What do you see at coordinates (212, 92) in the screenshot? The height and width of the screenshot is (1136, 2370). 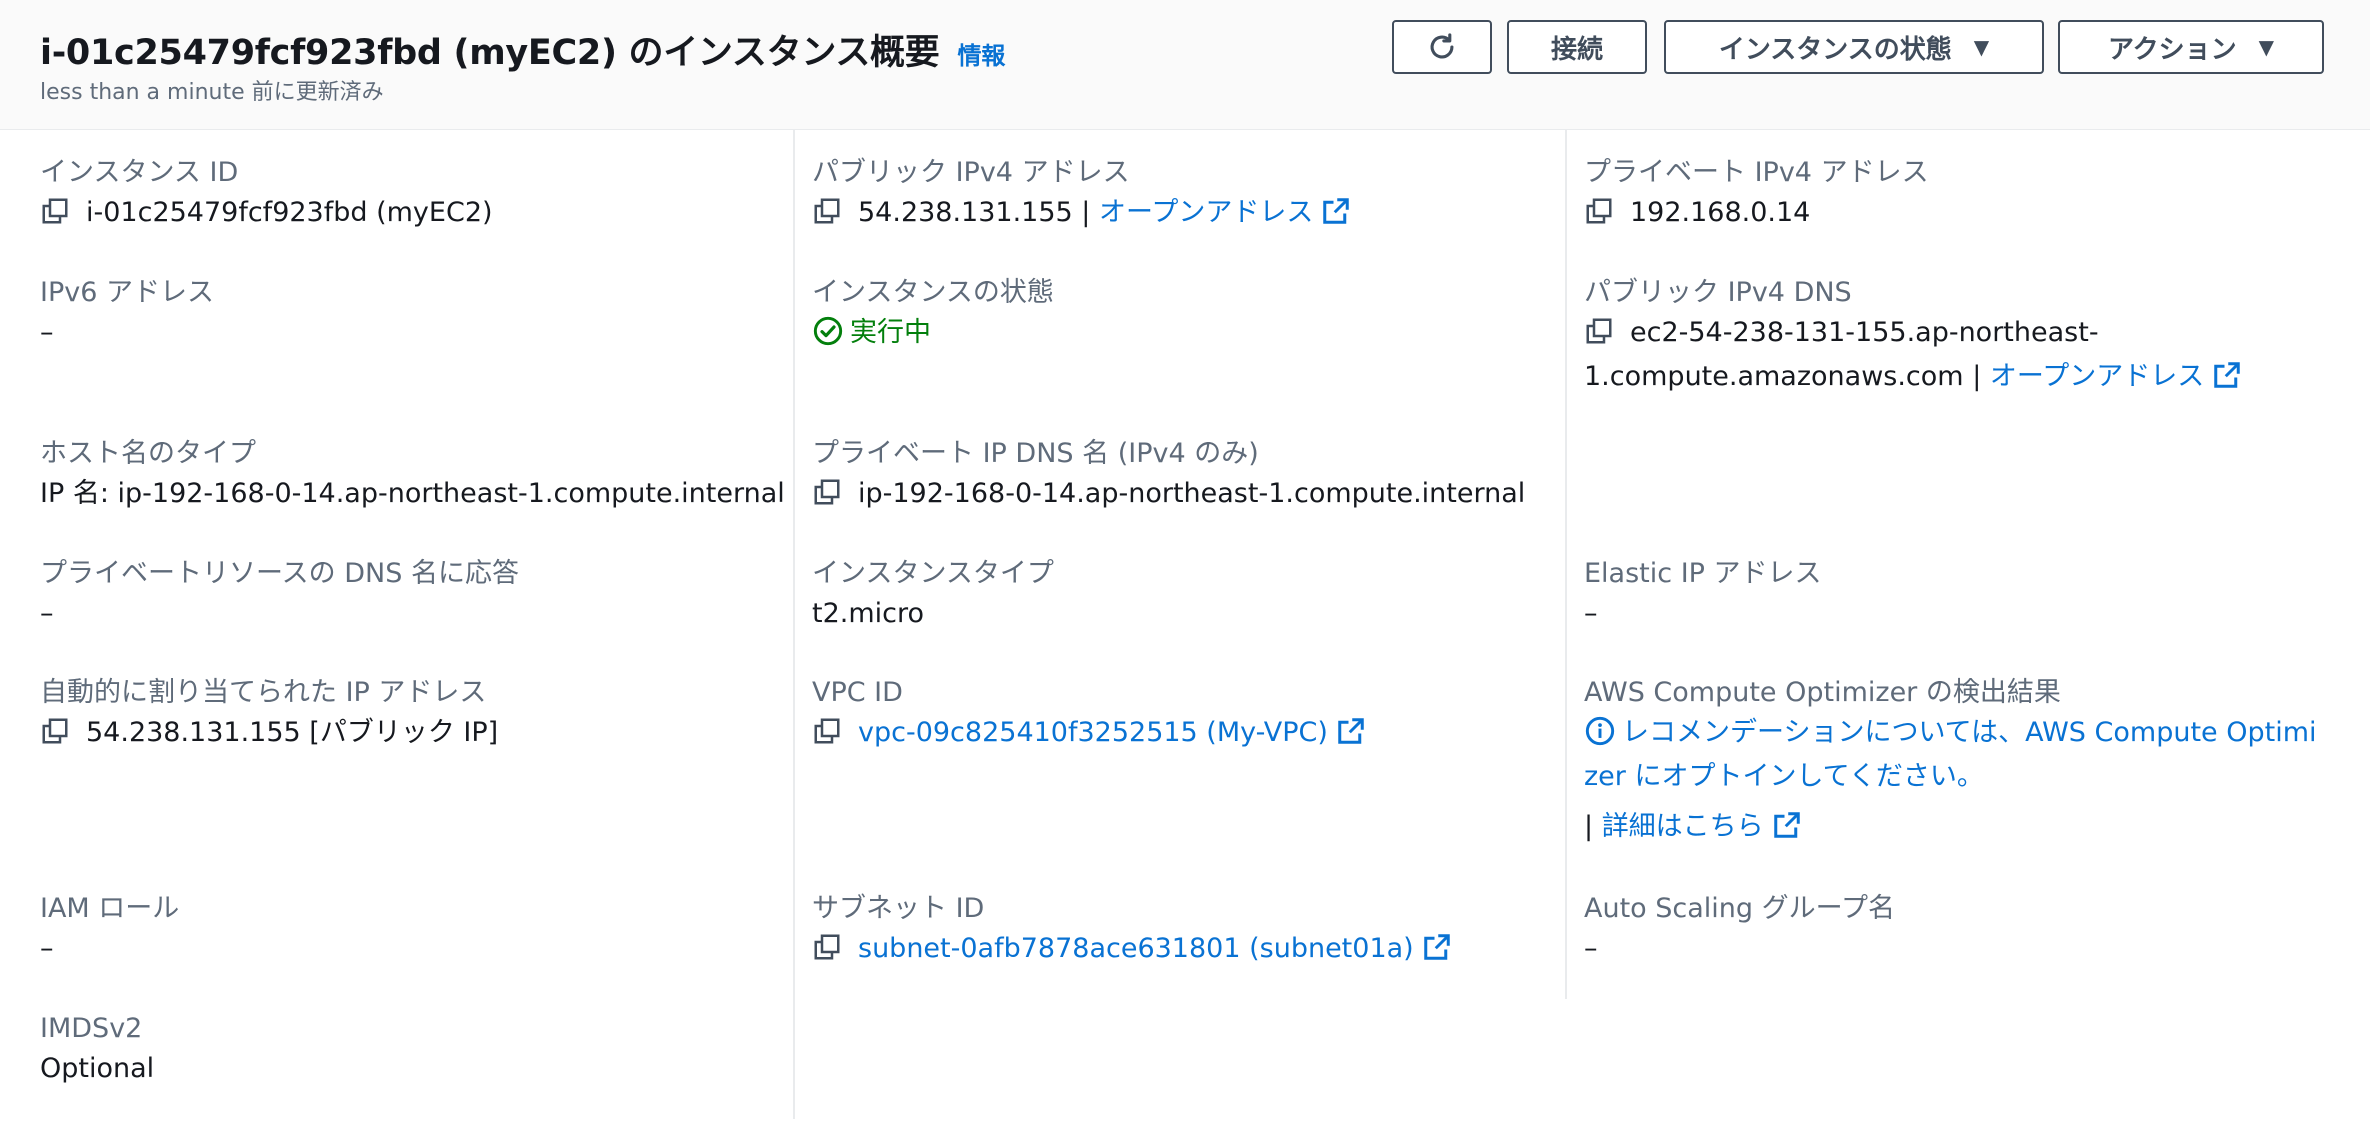 I see `last-updated-text: less than a minute 前に更新済み` at bounding box center [212, 92].